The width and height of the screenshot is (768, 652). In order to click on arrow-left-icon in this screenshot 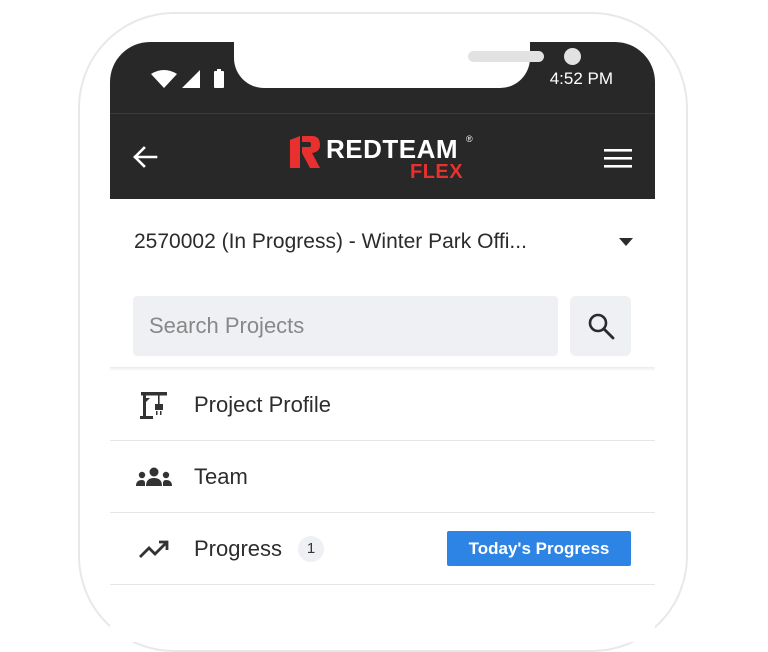, I will do `click(145, 157)`.